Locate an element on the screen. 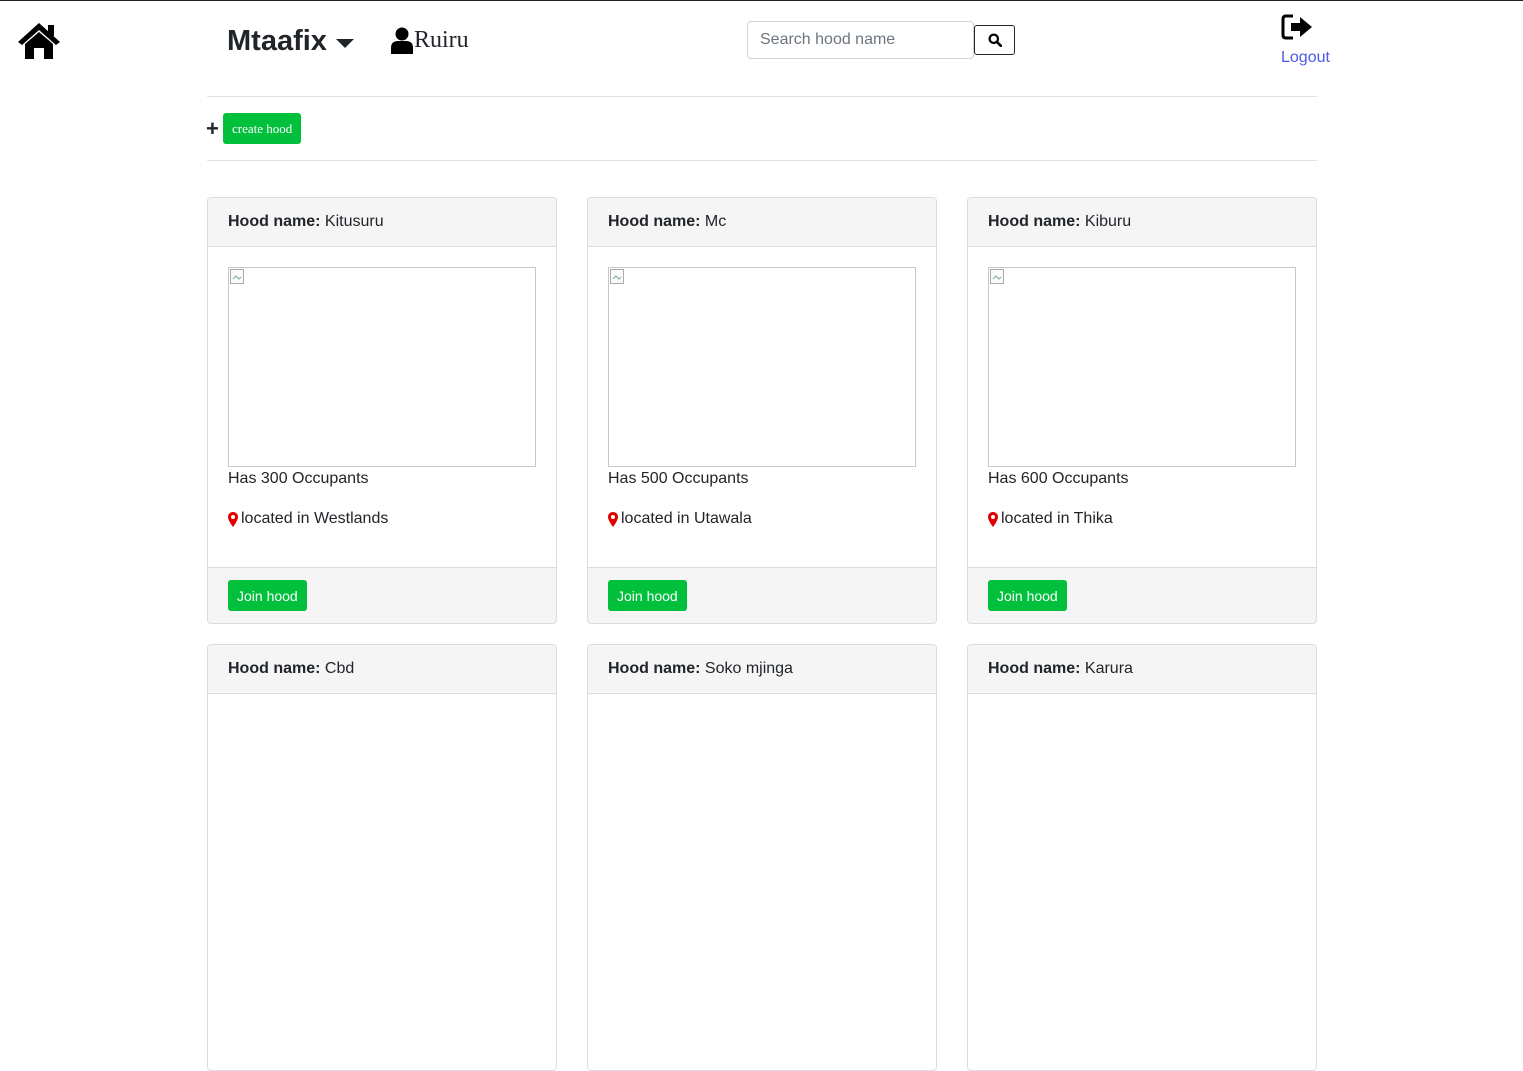 The width and height of the screenshot is (1523, 1071). hood-card: Hood name: Karura is located at coordinates (1142, 857).